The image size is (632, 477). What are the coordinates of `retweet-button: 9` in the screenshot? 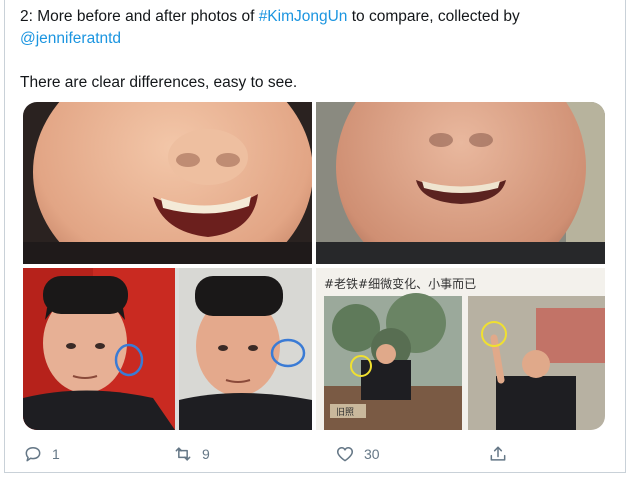 It's located at (191, 454).